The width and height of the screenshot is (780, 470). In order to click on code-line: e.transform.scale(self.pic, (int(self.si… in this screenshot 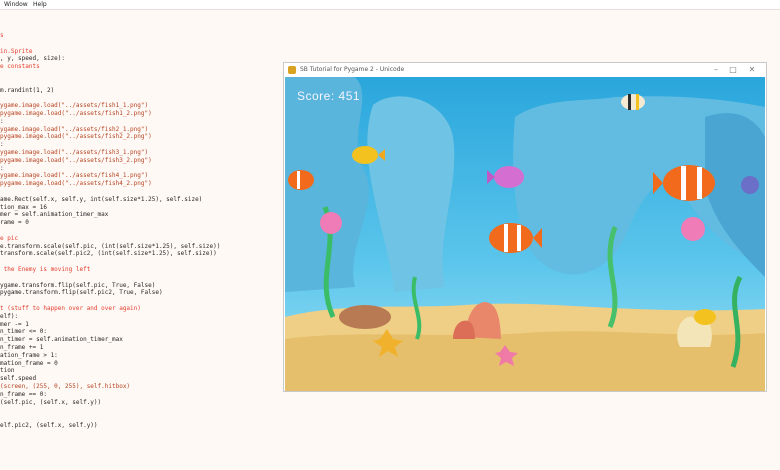, I will do `click(110, 246)`.